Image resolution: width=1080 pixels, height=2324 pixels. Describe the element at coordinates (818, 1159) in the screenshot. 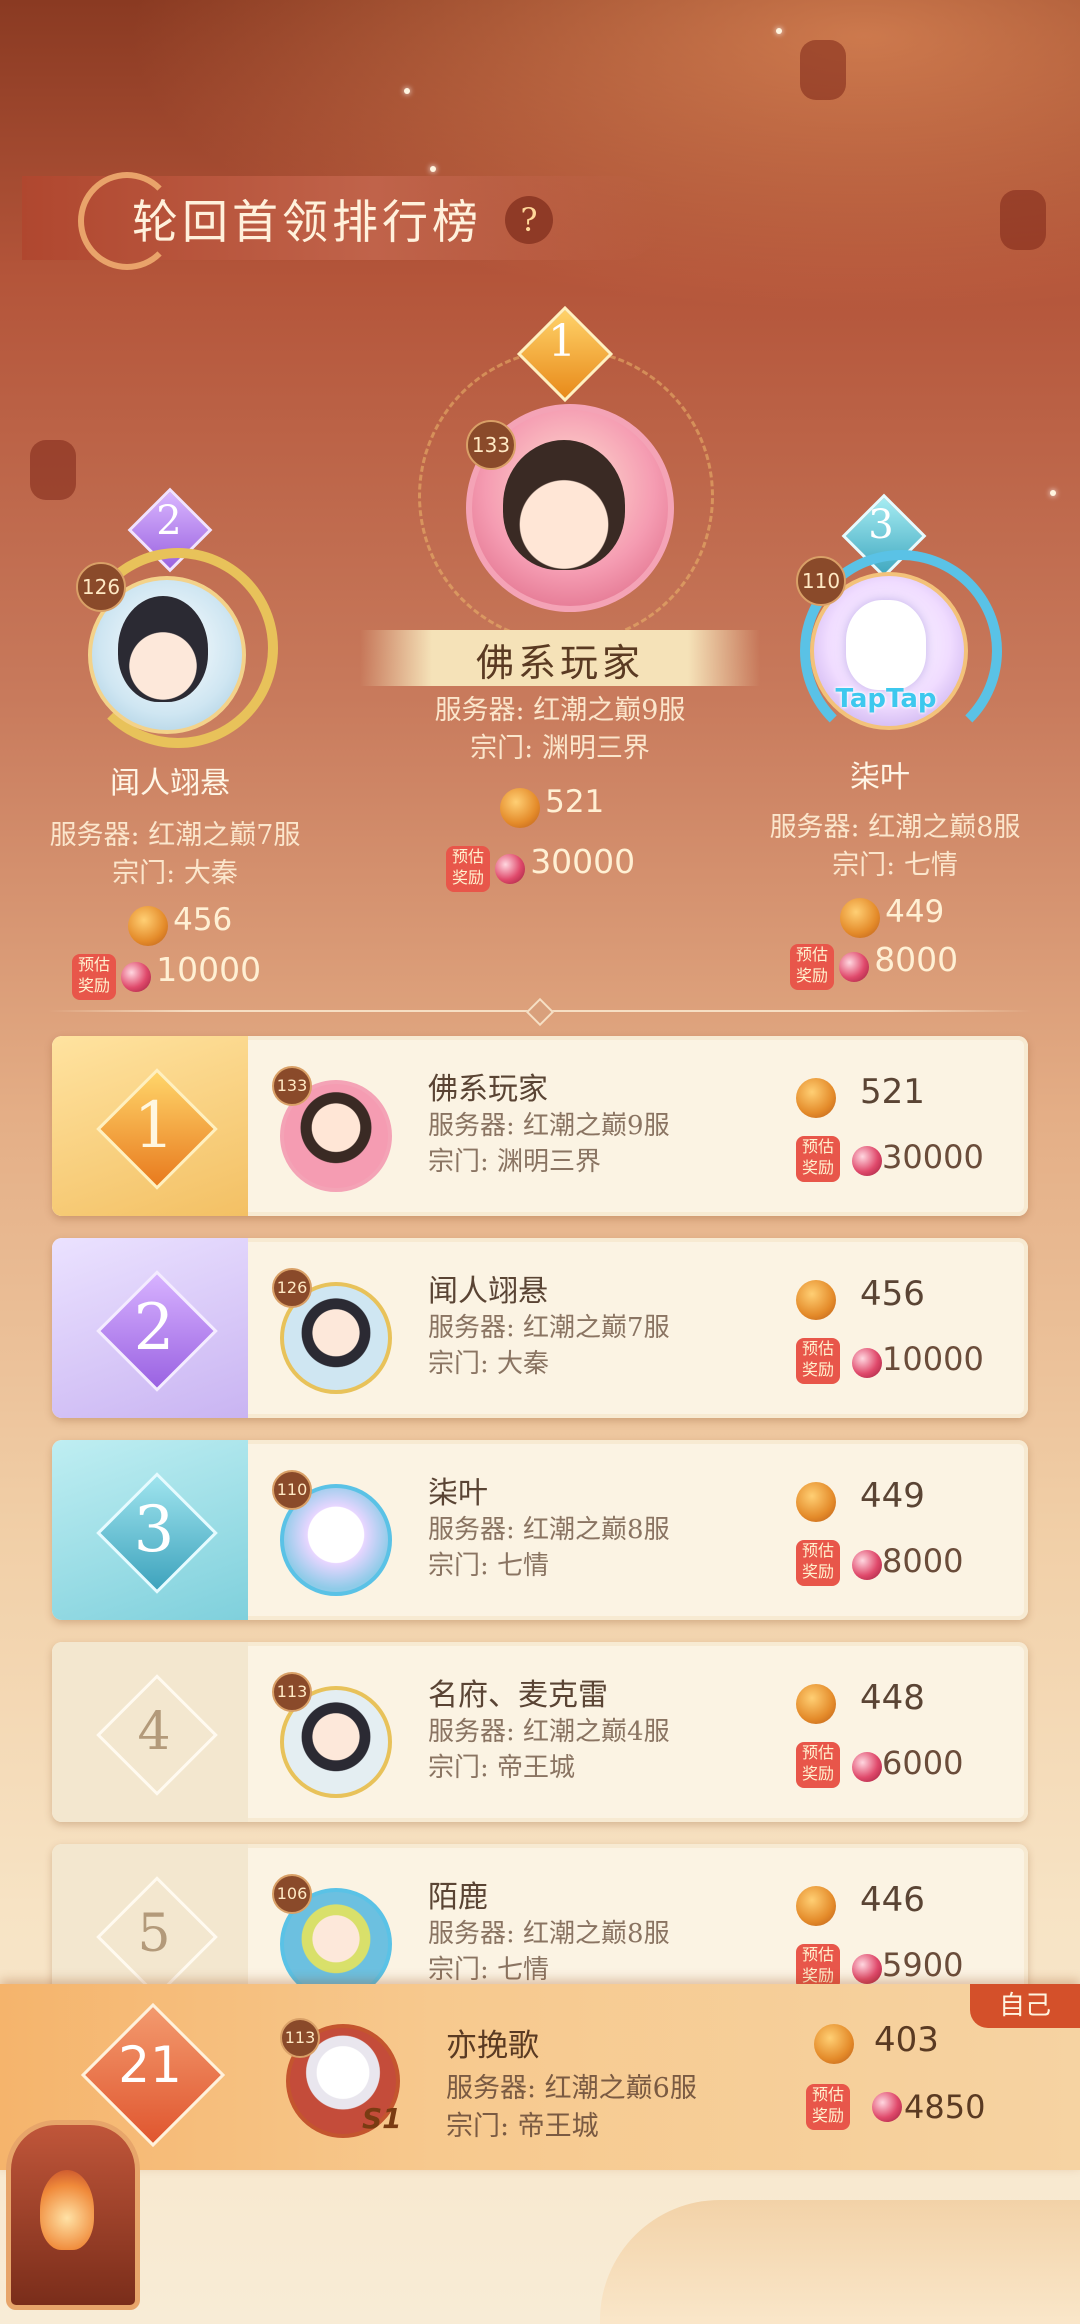

I see `row-1-reward-tag: 预估奖励` at that location.